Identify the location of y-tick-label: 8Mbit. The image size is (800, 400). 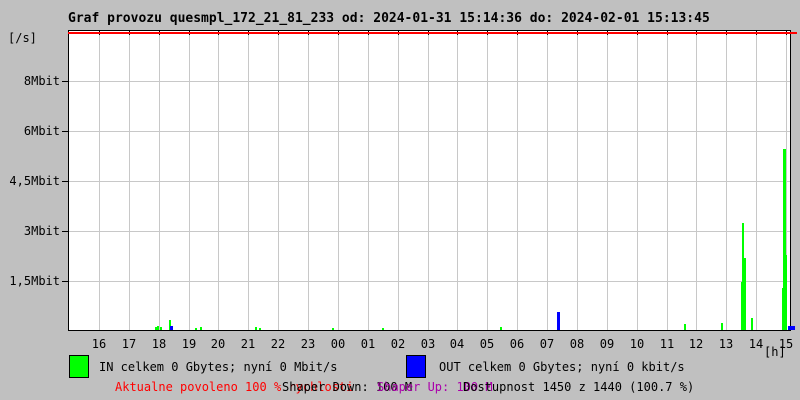
(41, 81).